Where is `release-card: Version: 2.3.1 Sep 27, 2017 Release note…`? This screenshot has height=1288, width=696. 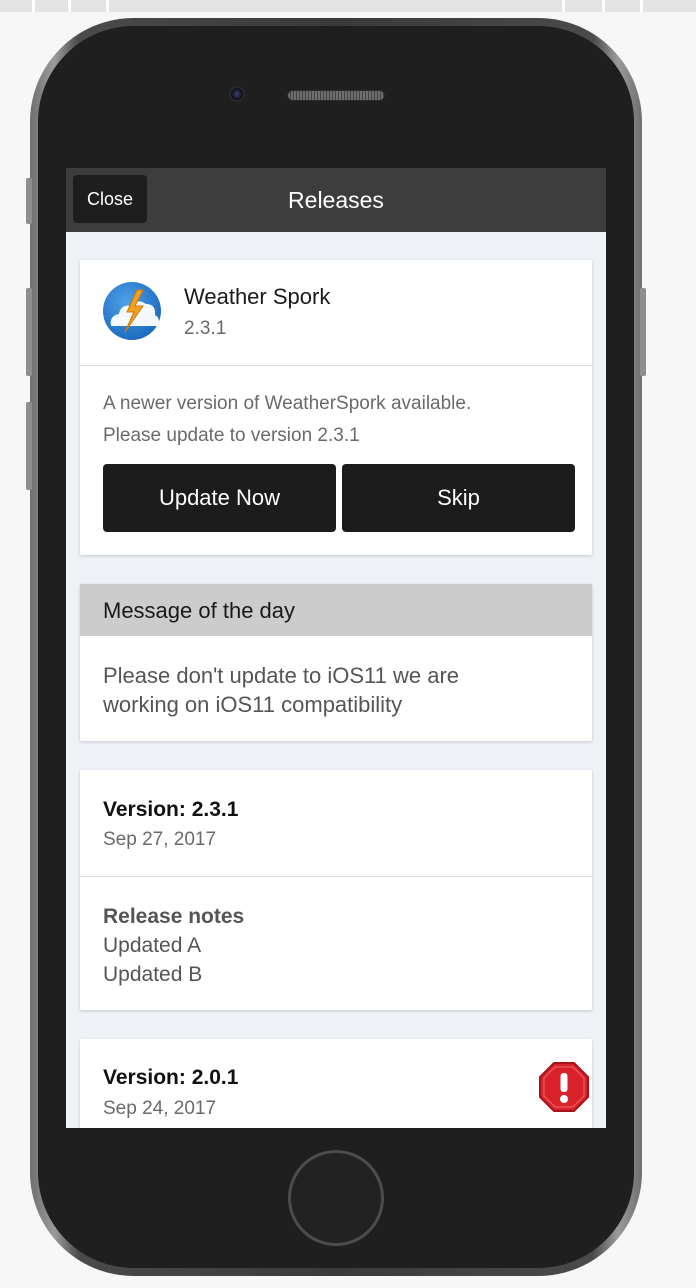
release-card: Version: 2.3.1 Sep 27, 2017 Release note… is located at coordinates (336, 890).